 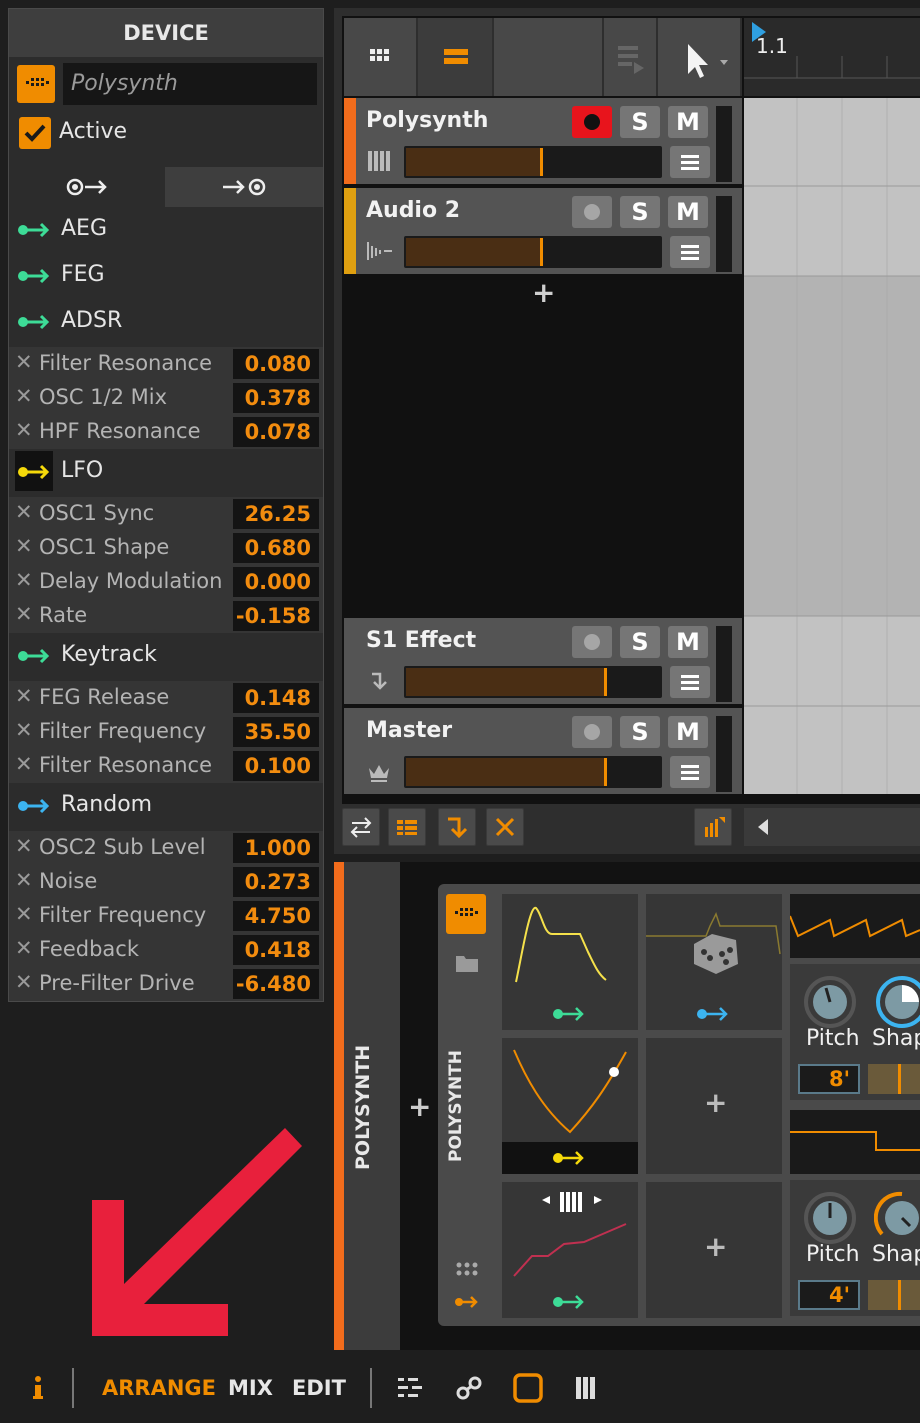 What do you see at coordinates (456, 57) in the screenshot?
I see `timeline-toggle` at bounding box center [456, 57].